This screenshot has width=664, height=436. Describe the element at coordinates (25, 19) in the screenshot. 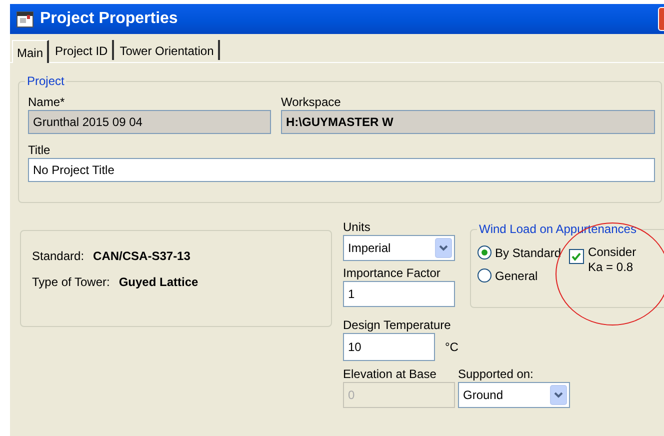

I see `app-icon` at that location.